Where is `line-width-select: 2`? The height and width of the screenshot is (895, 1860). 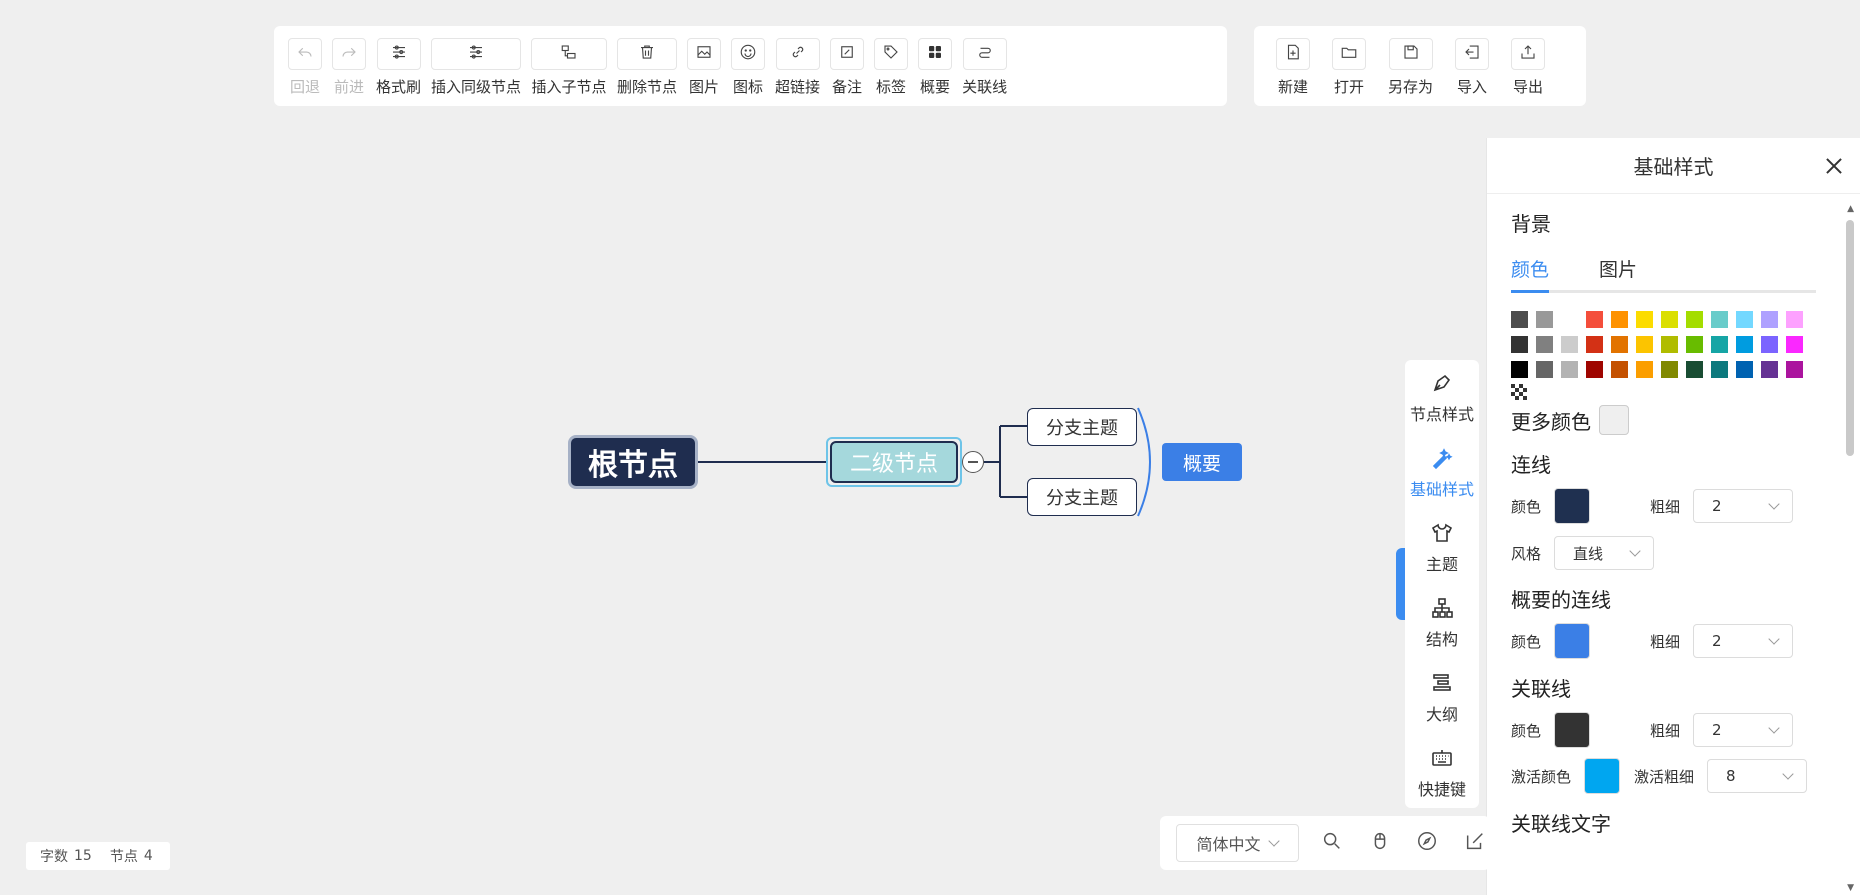
line-width-select: 2 is located at coordinates (1743, 506).